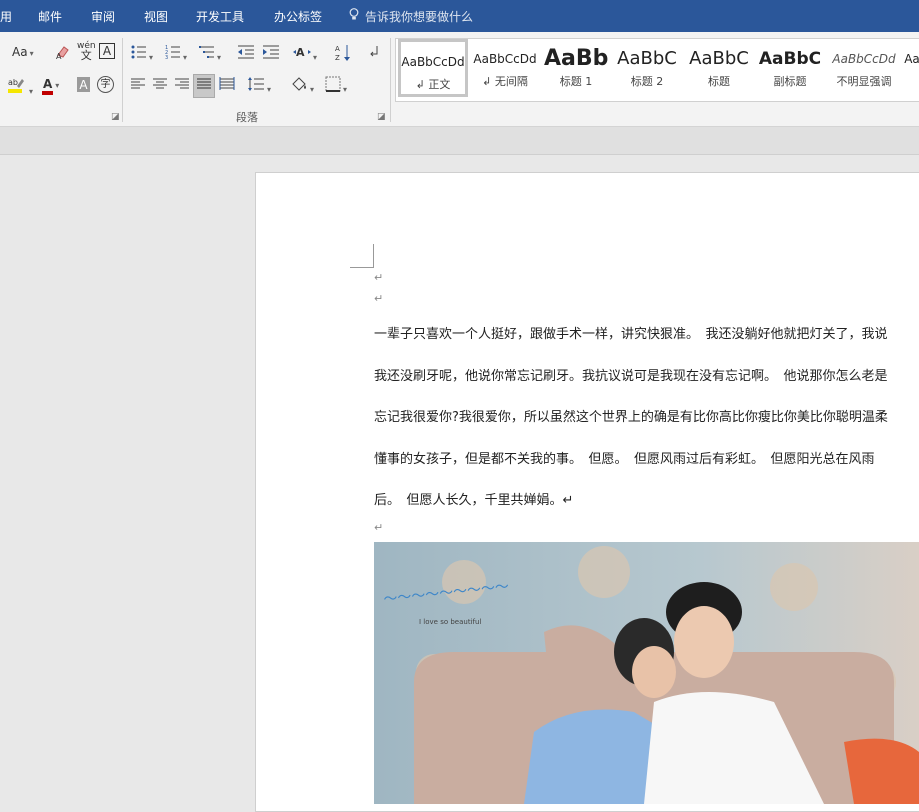 The width and height of the screenshot is (919, 812). What do you see at coordinates (864, 68) in the screenshot?
I see `style-subtle-emphasis: AaBbCcDd 不明显强调` at bounding box center [864, 68].